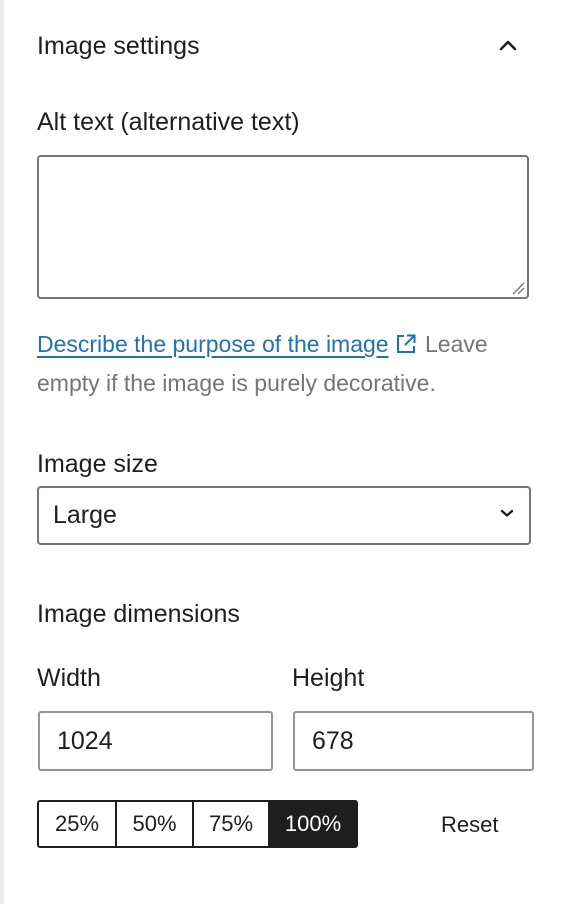  What do you see at coordinates (153, 824) in the screenshot?
I see `scale-50-button: 50%` at bounding box center [153, 824].